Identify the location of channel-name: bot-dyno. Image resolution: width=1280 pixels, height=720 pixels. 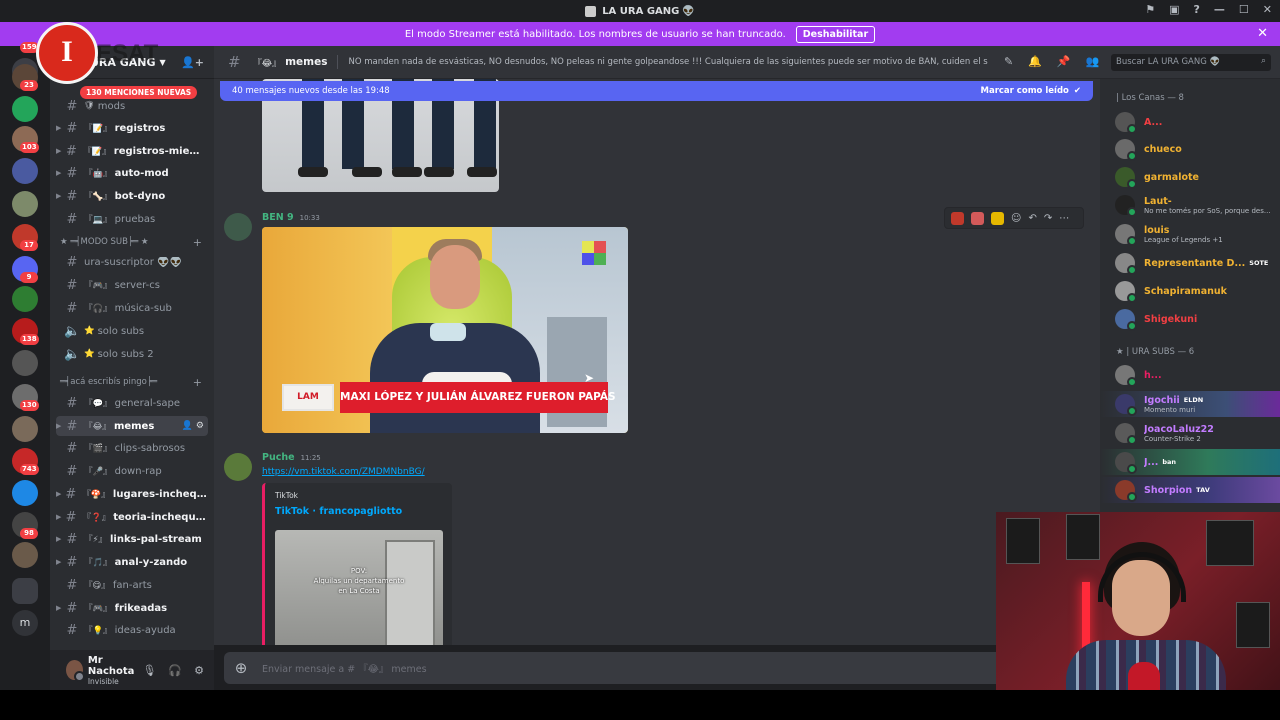
(140, 196).